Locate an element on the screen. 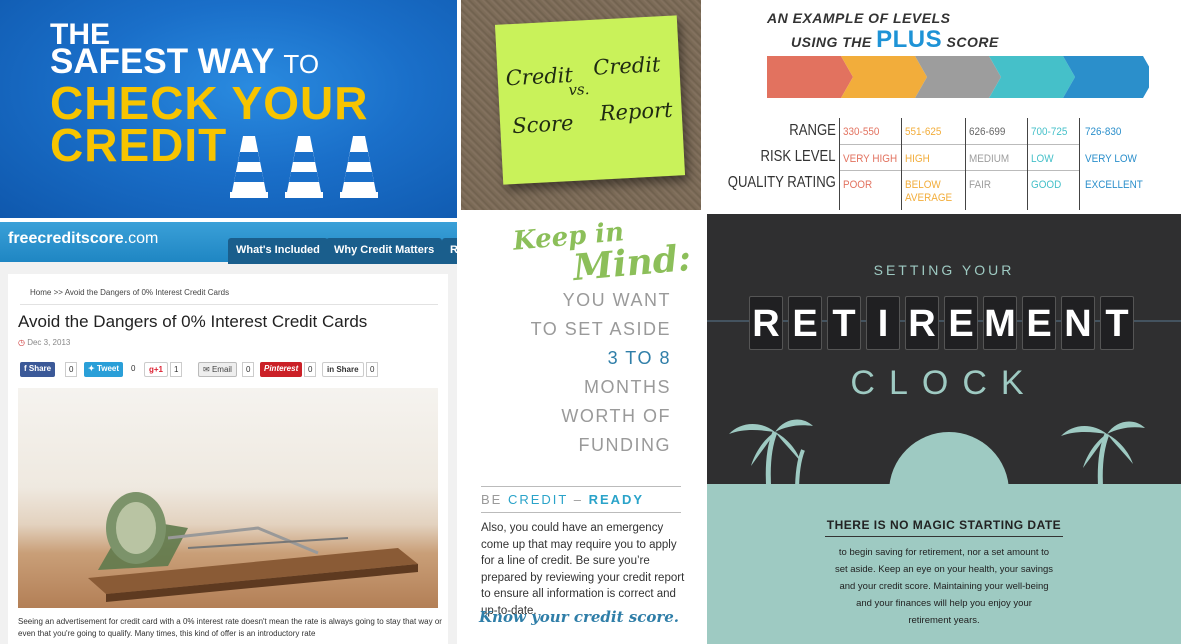 This screenshot has height=644, width=1181. quality-cell: GOOD is located at coordinates (1046, 185).